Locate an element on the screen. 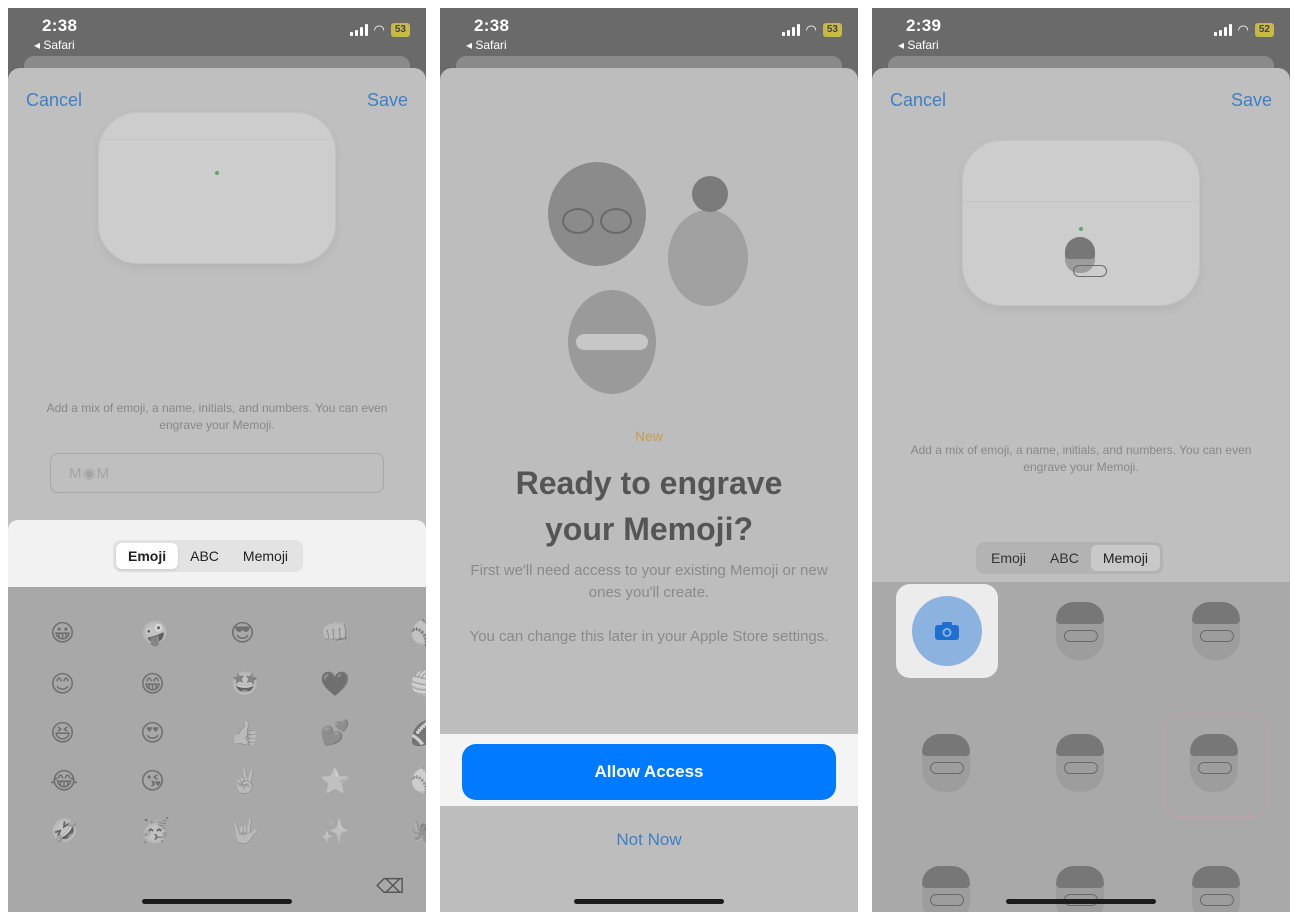  new-memoji-camera-tile is located at coordinates (947, 631).